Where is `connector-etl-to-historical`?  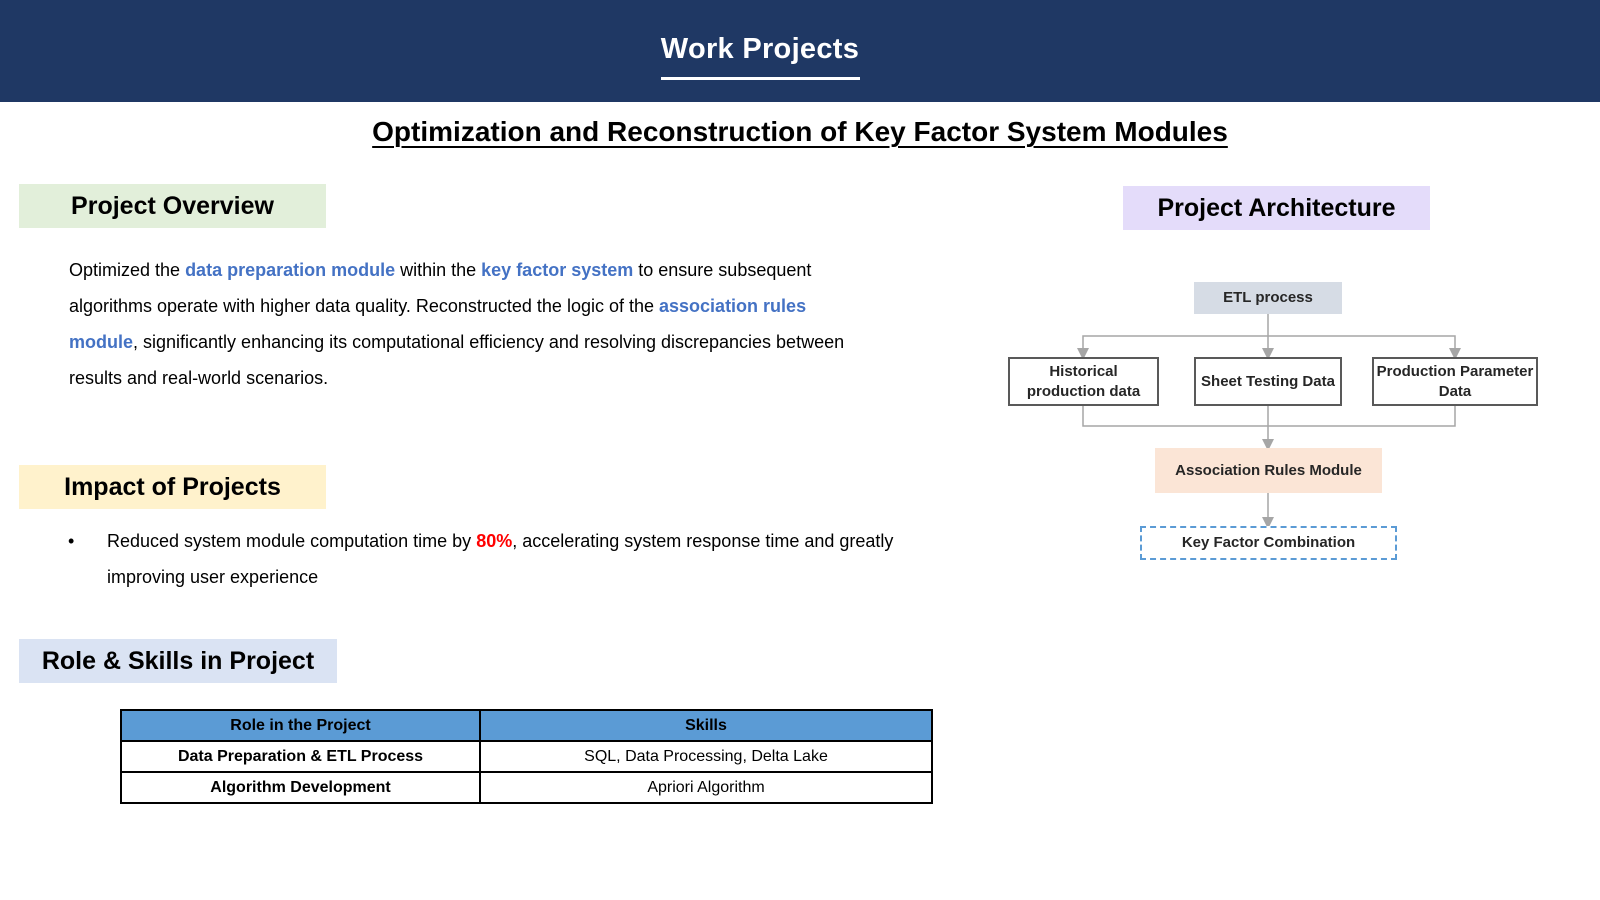 connector-etl-to-historical is located at coordinates (1172, 347).